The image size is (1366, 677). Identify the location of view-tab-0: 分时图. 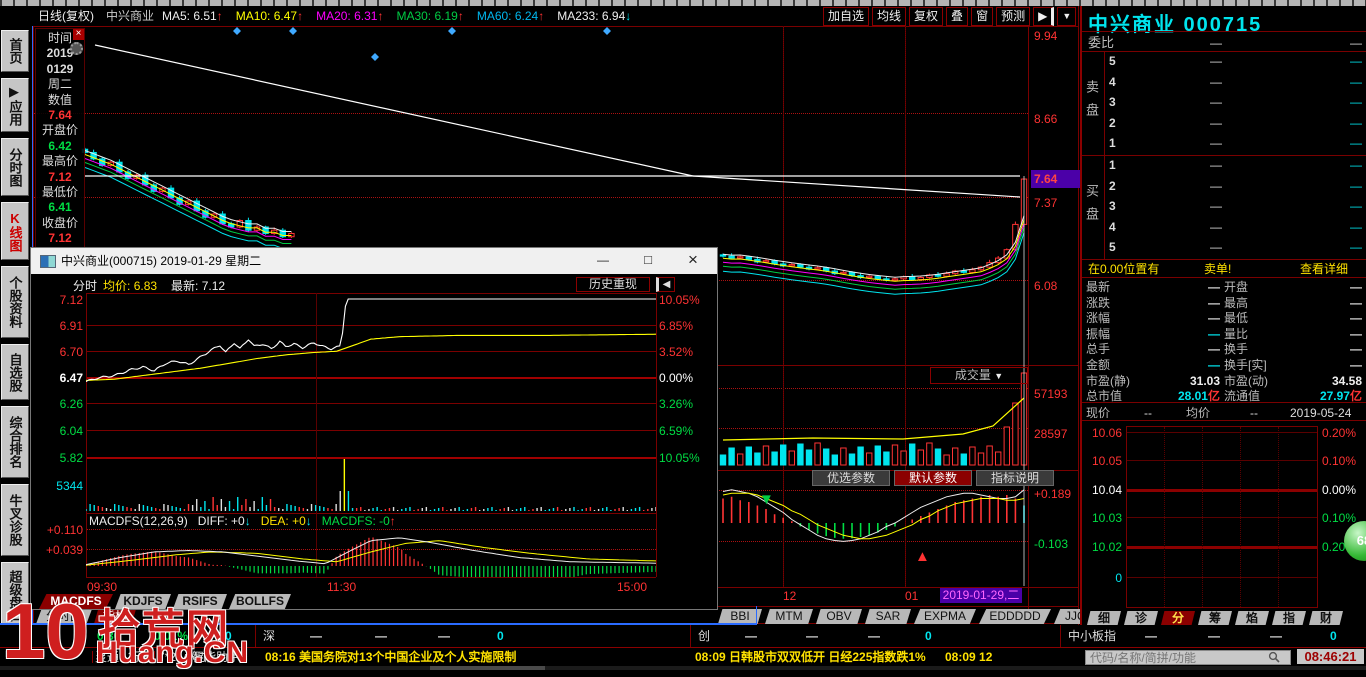
(64, 616).